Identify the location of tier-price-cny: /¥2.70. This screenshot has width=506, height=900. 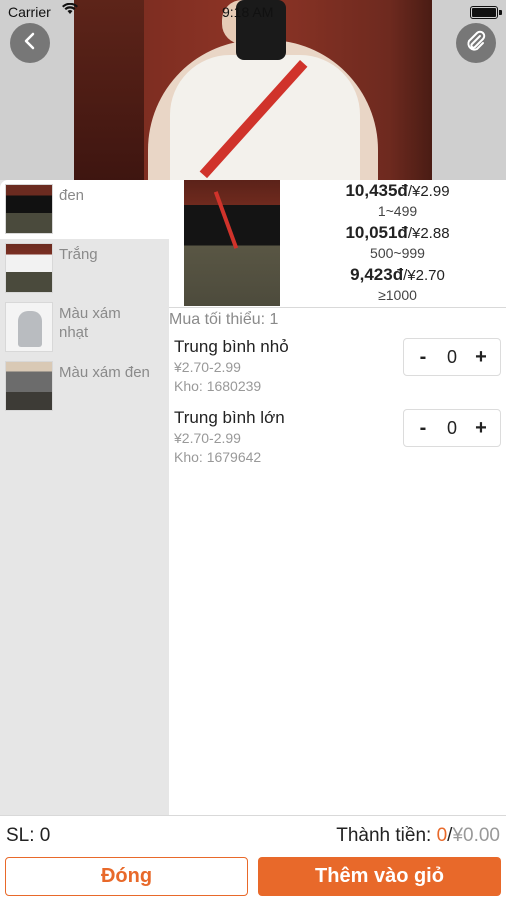
(424, 275).